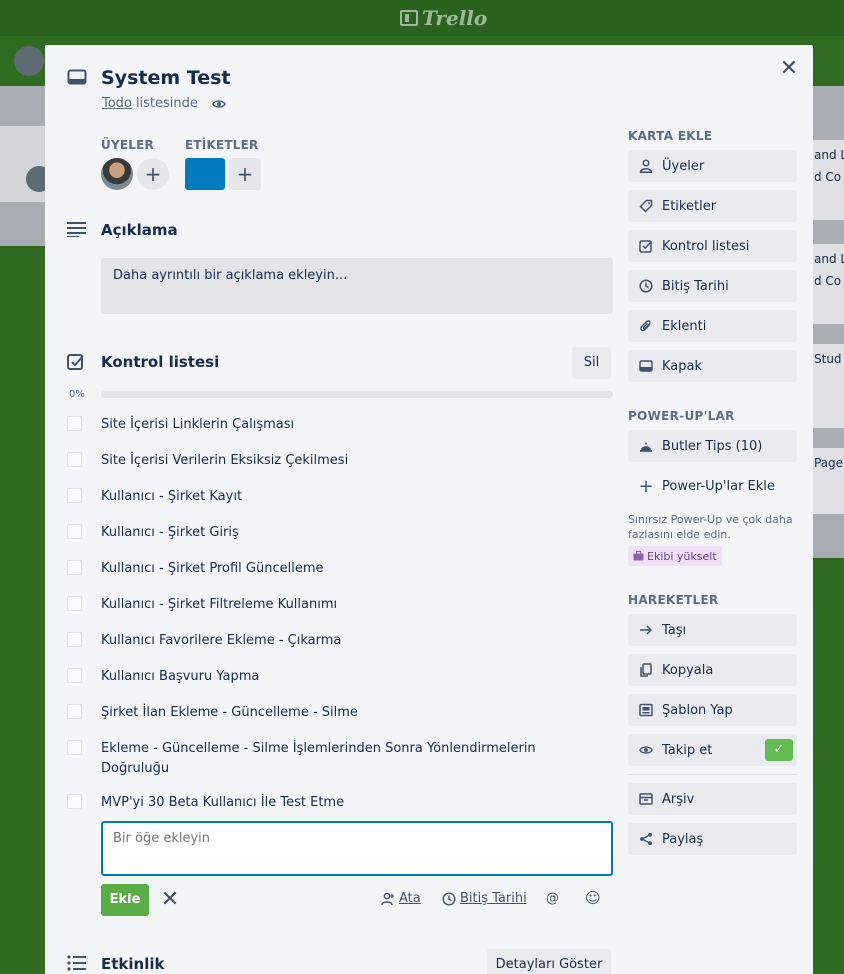 The height and width of the screenshot is (974, 844). I want to click on archive-icon, so click(646, 799).